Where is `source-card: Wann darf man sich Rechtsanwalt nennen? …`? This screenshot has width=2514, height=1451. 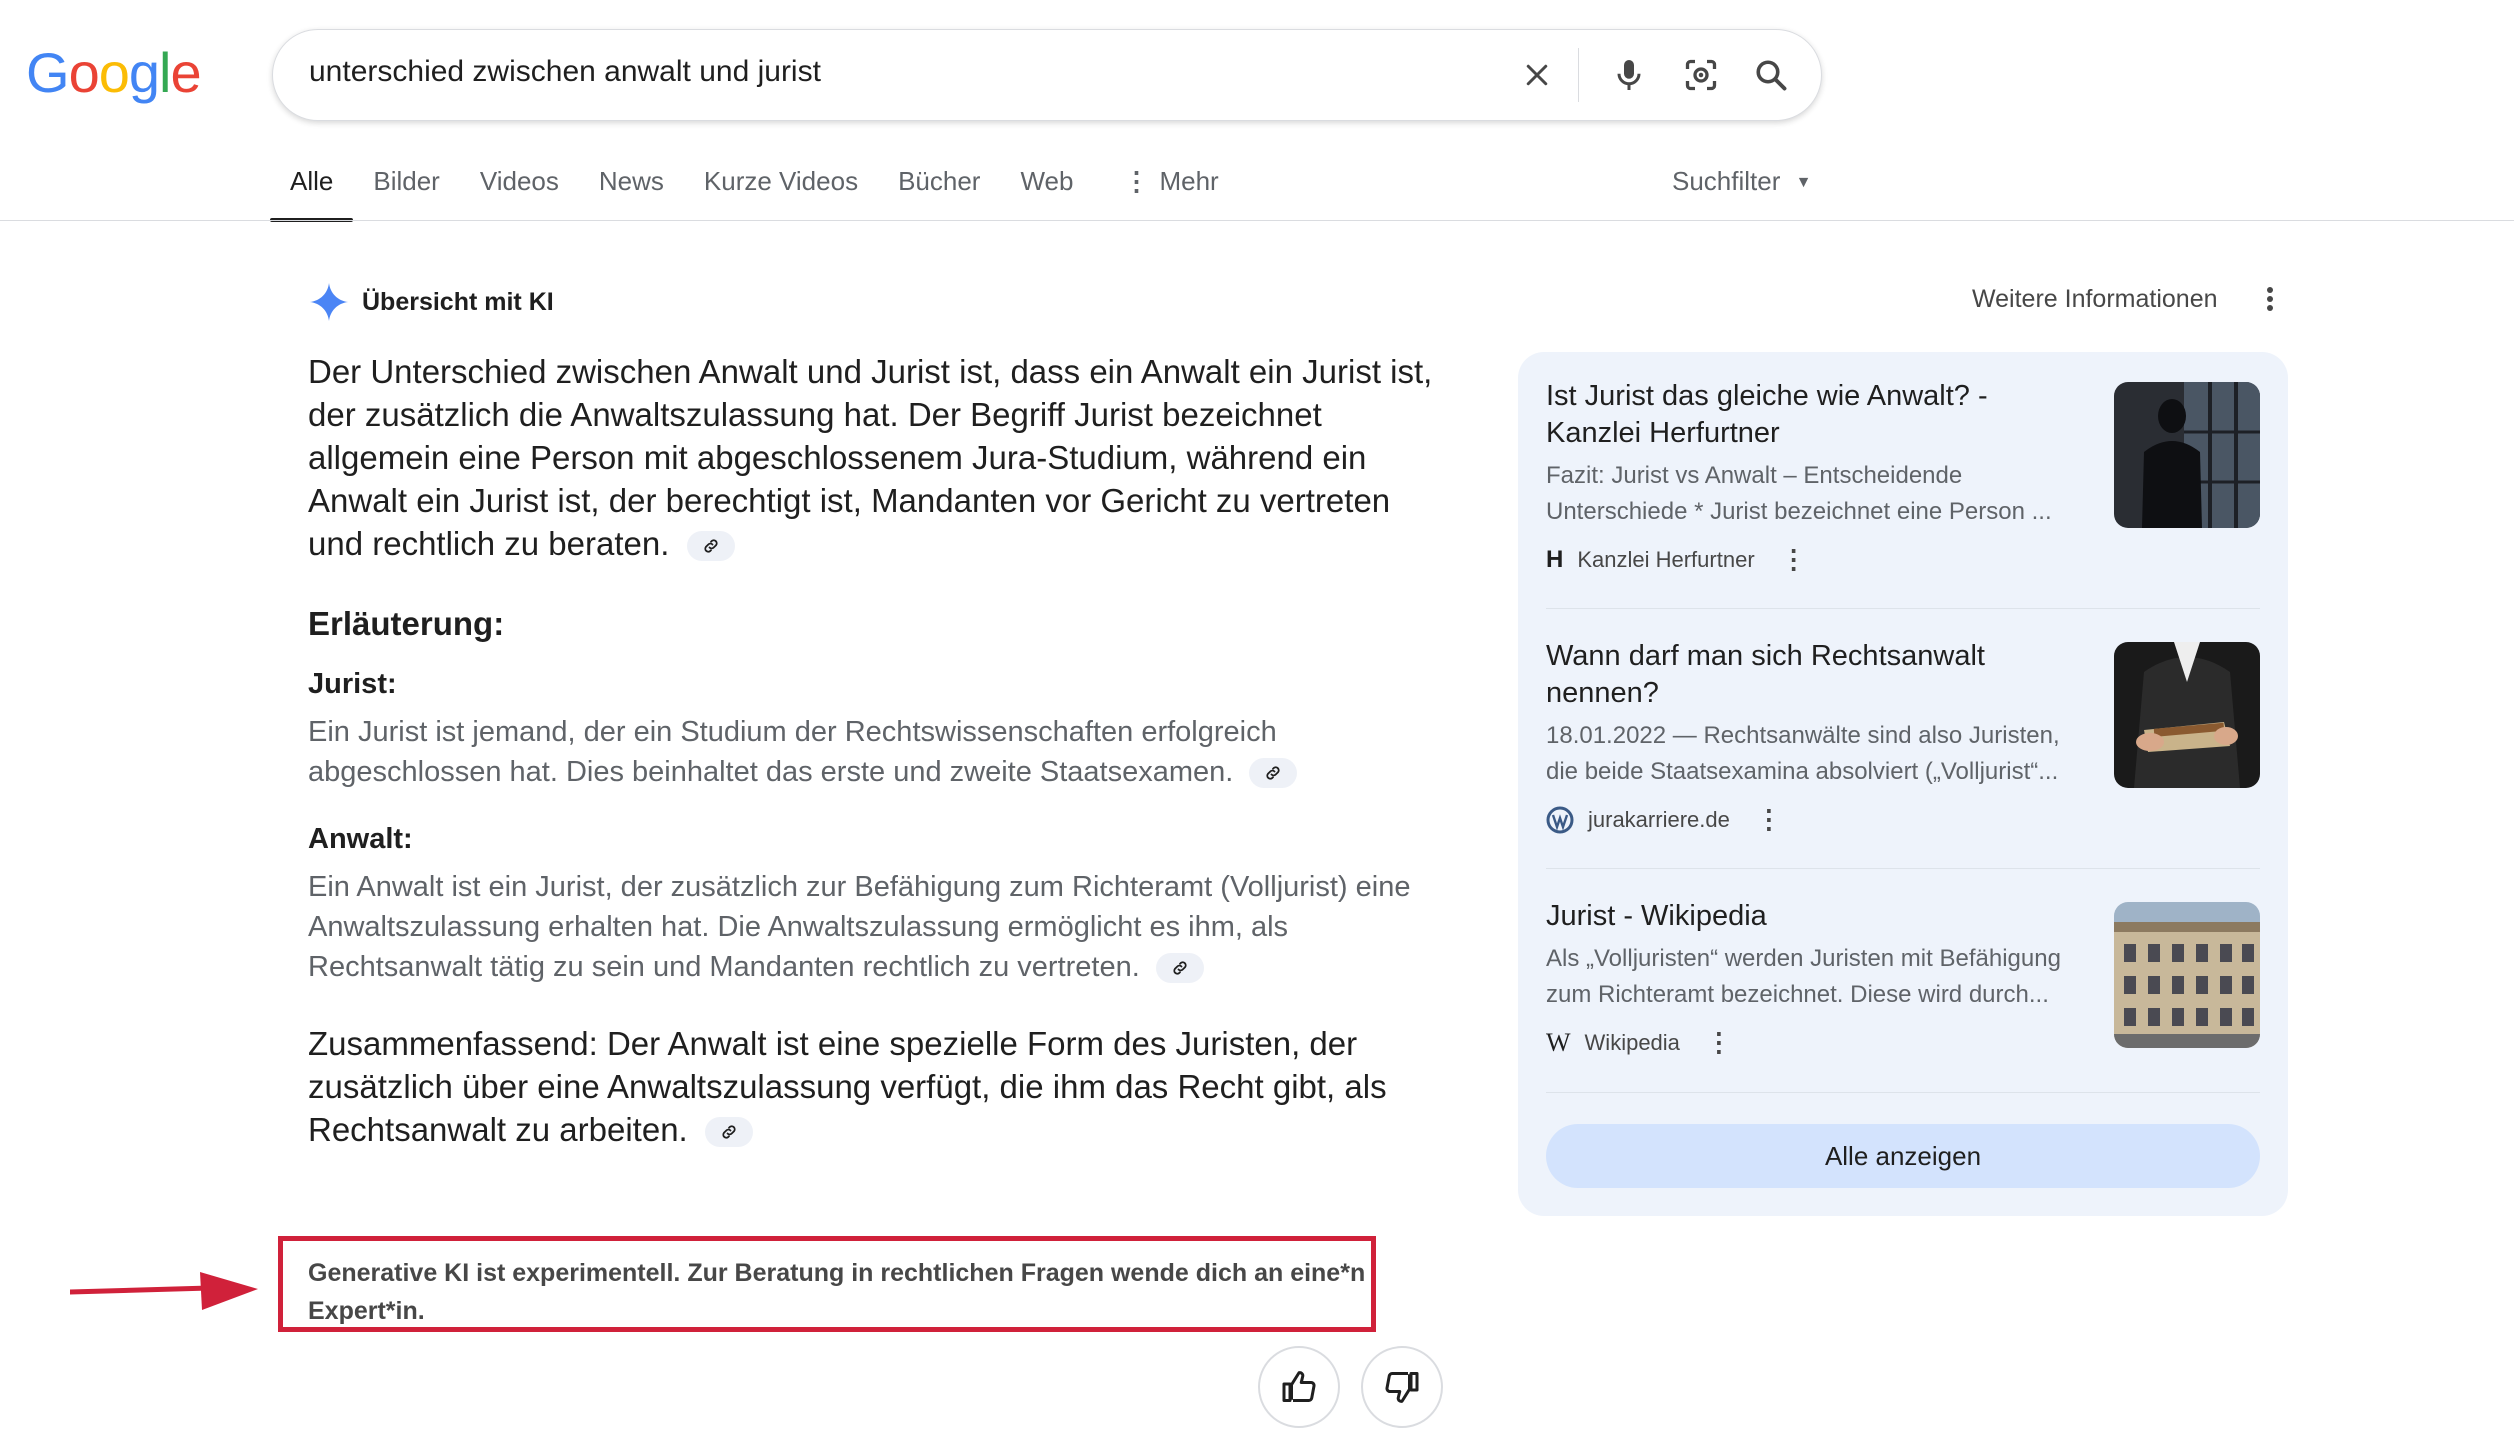 source-card: Wann darf man sich Rechtsanwalt nennen? … is located at coordinates (1903, 736).